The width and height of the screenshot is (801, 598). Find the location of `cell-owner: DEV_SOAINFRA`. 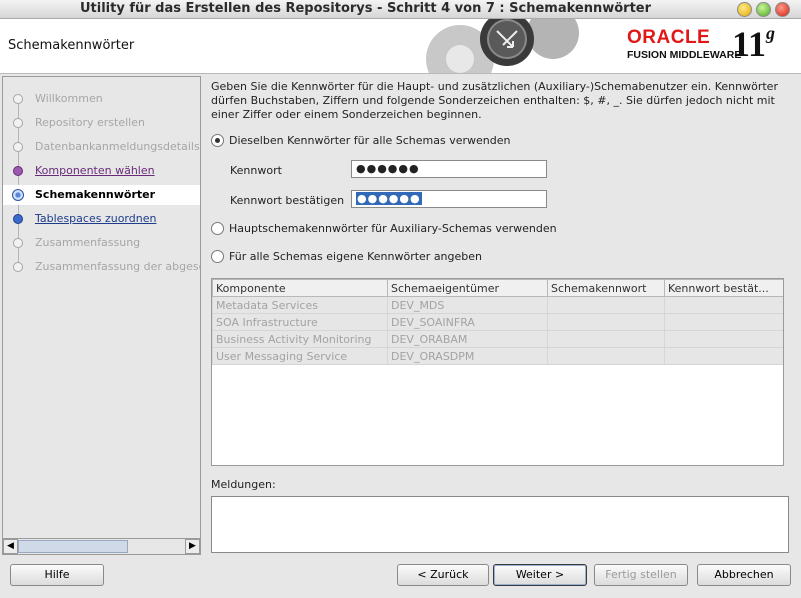

cell-owner: DEV_SOAINFRA is located at coordinates (467, 322).